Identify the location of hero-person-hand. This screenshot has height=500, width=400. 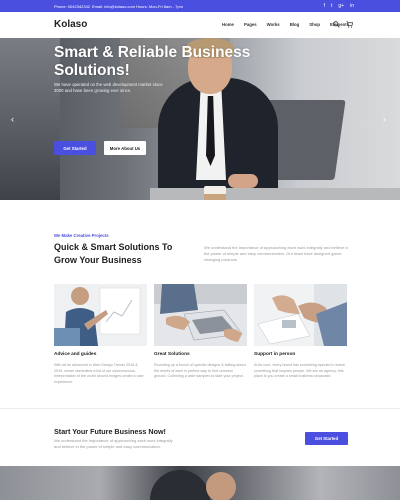
(243, 181).